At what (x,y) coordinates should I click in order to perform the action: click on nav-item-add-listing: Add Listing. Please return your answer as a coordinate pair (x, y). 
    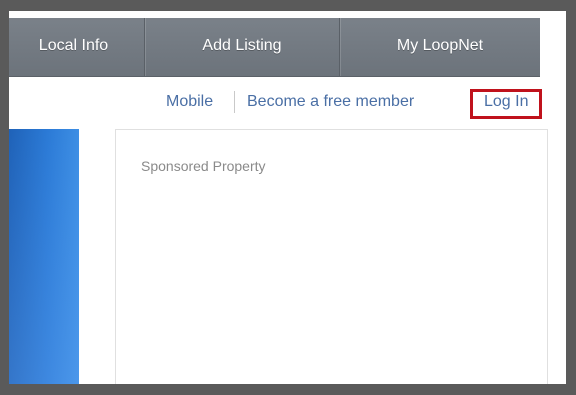
    Looking at the image, I should click on (242, 47).